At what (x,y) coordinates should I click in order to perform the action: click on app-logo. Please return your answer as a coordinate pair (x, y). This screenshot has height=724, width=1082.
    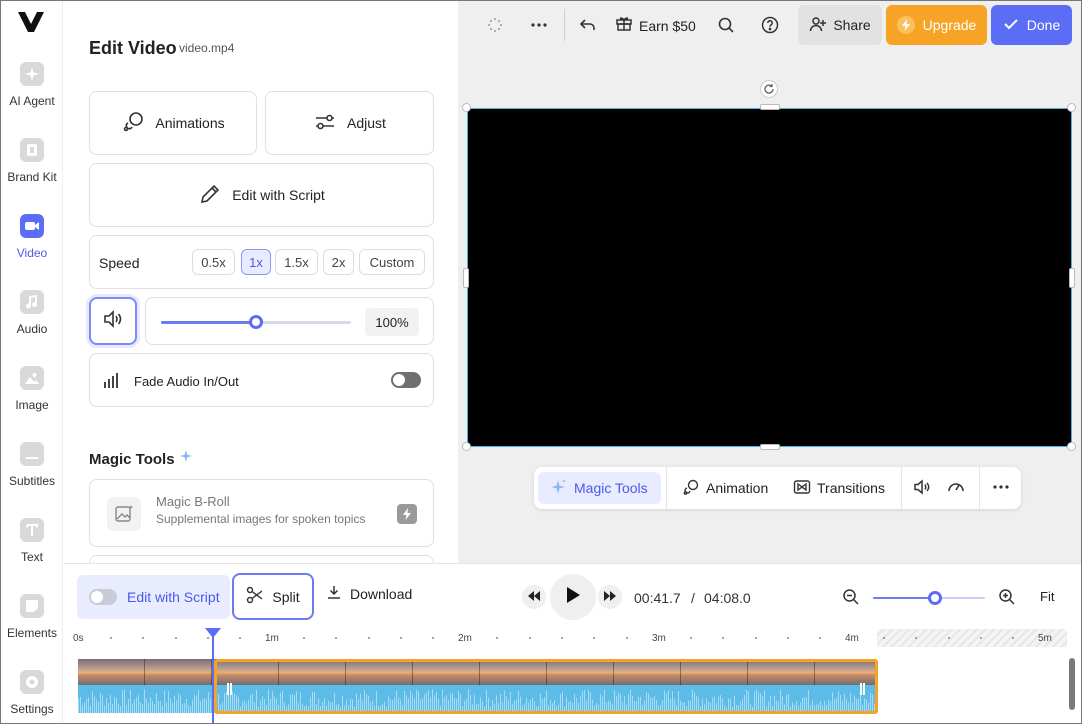
    Looking at the image, I should click on (31, 23).